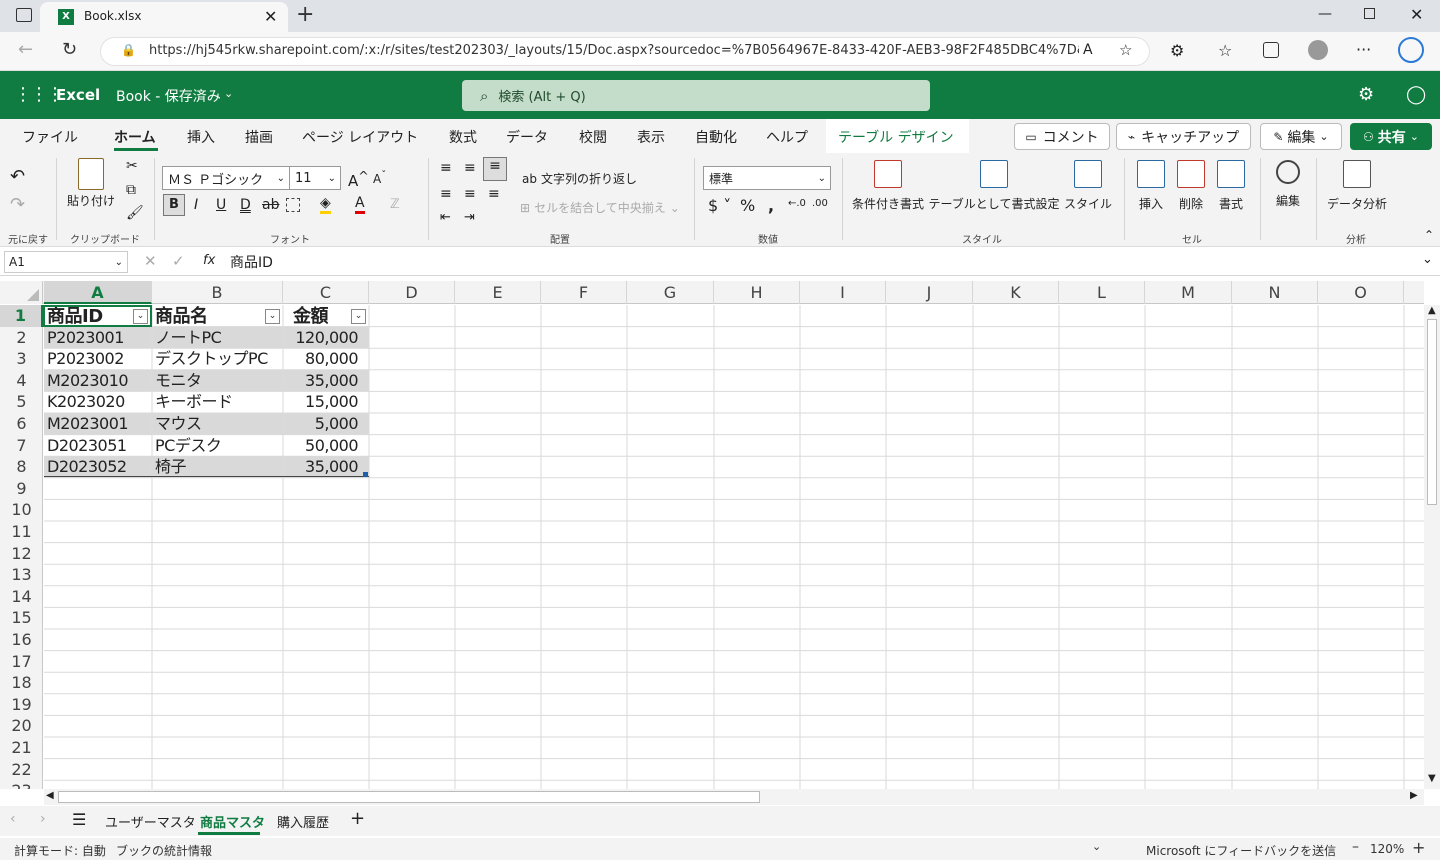 This screenshot has width=1440, height=860. What do you see at coordinates (357, 818) in the screenshot?
I see `add-sheet-icon: +` at bounding box center [357, 818].